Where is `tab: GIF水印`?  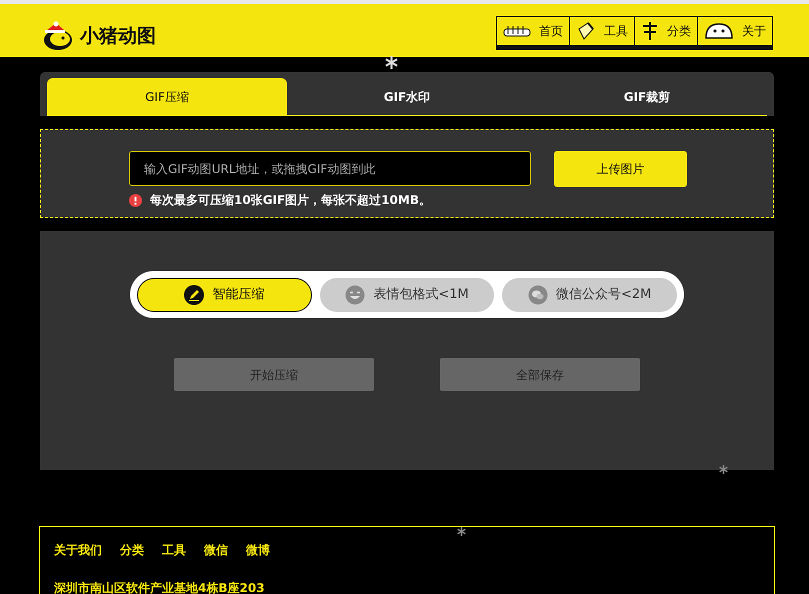 tab: GIF水印 is located at coordinates (407, 96).